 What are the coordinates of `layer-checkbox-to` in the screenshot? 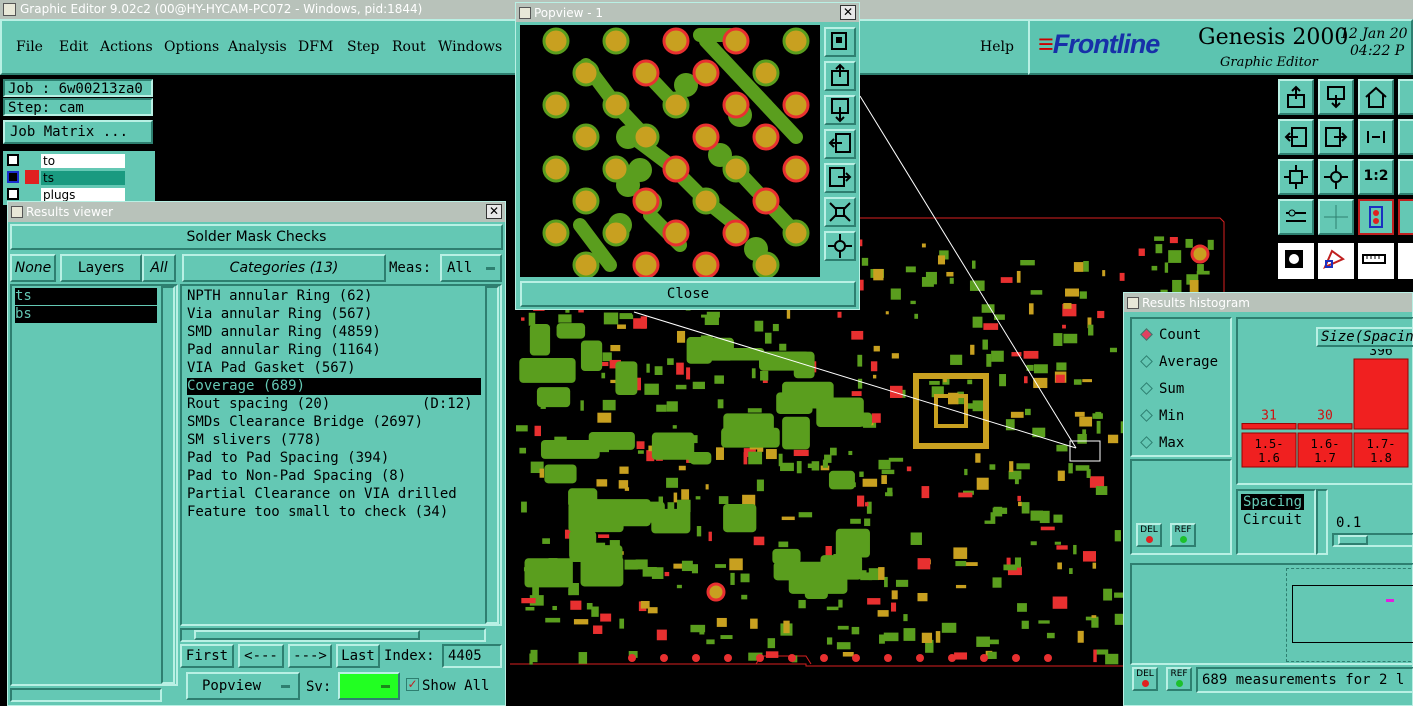 It's located at (13, 160).